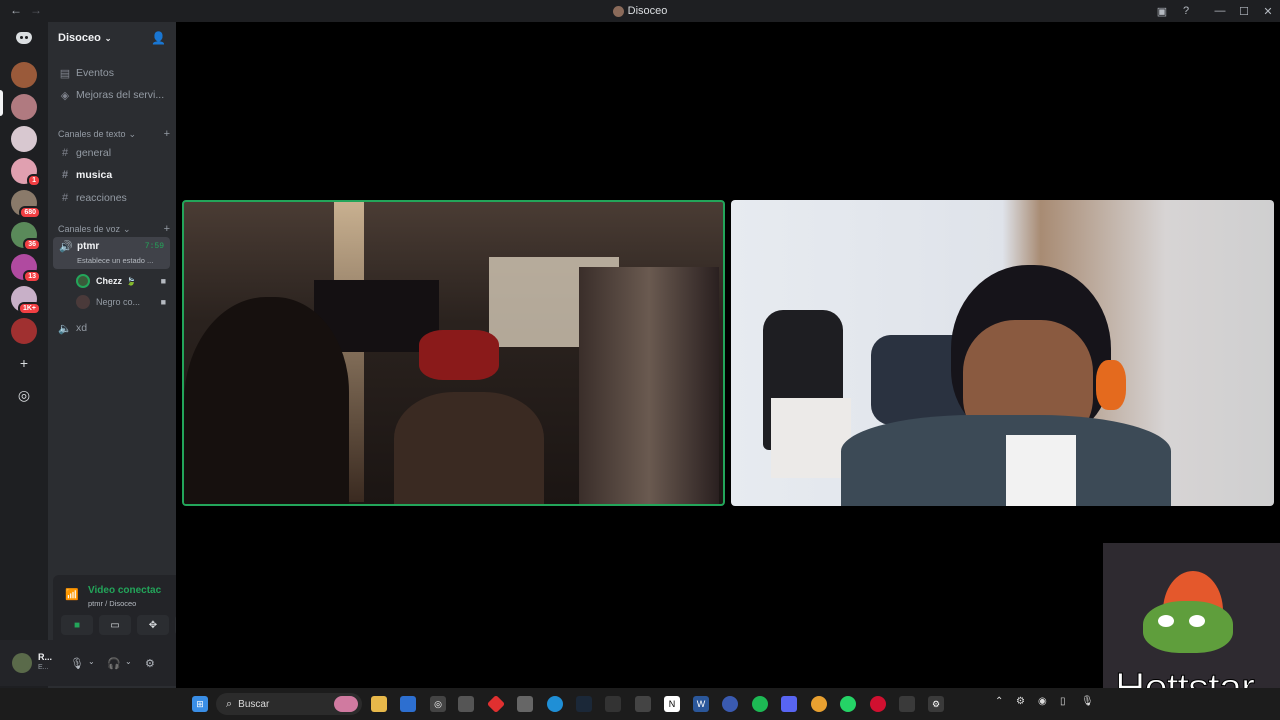 Image resolution: width=1280 pixels, height=720 pixels. Describe the element at coordinates (200, 704) in the screenshot. I see `windows-start-icon: ⊞` at that location.